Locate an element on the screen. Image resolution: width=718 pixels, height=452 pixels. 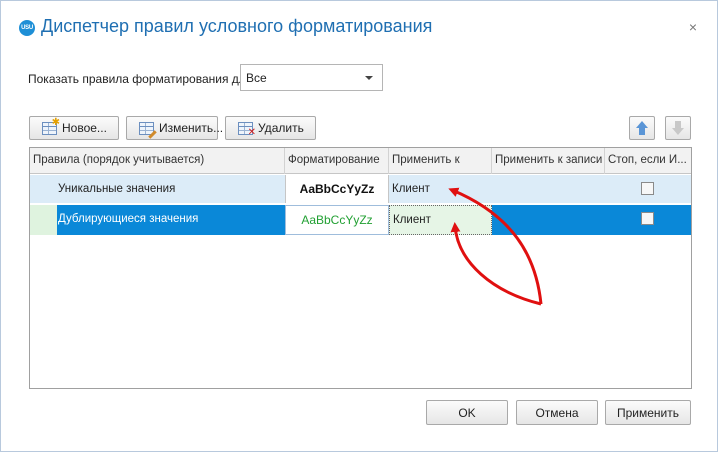
close-icon: × is located at coordinates (693, 27).